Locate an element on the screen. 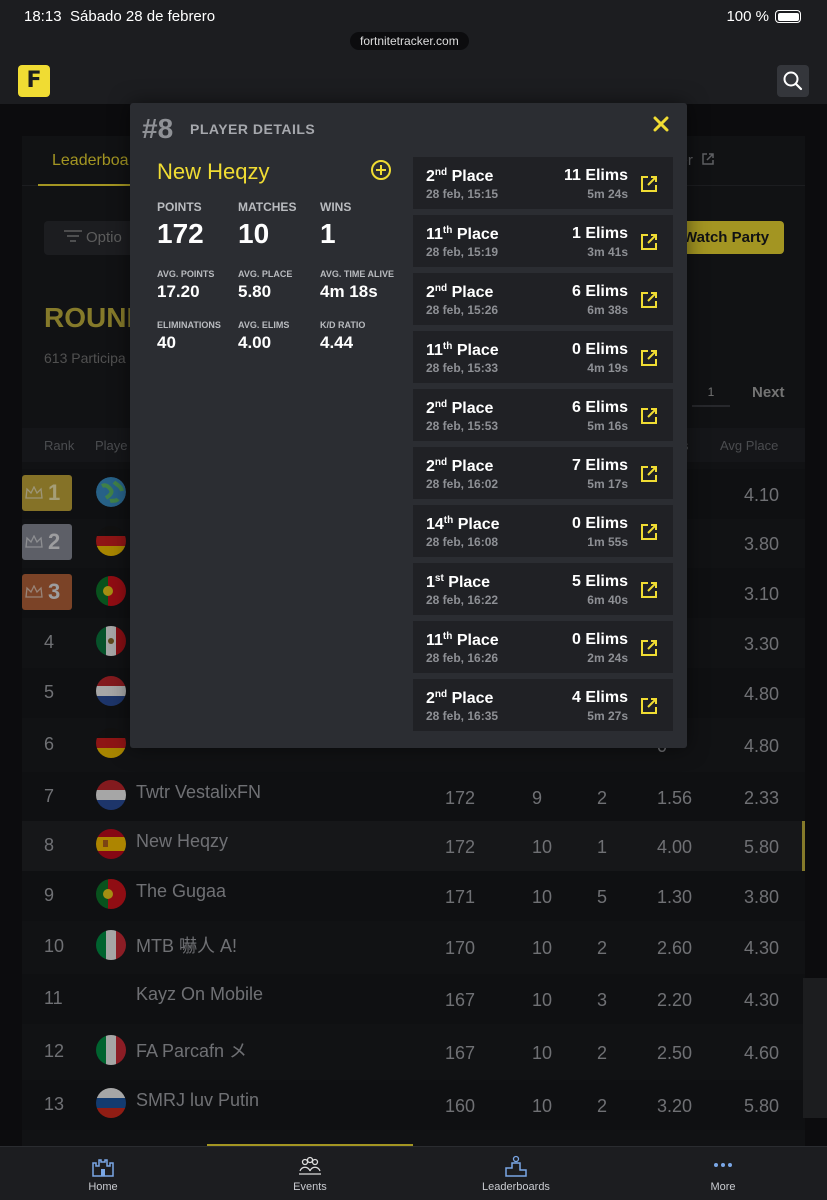 This screenshot has width=827, height=1200. match-card: 14th Place 28 feb, 16:08 0 Elims 1m 55s is located at coordinates (543, 531).